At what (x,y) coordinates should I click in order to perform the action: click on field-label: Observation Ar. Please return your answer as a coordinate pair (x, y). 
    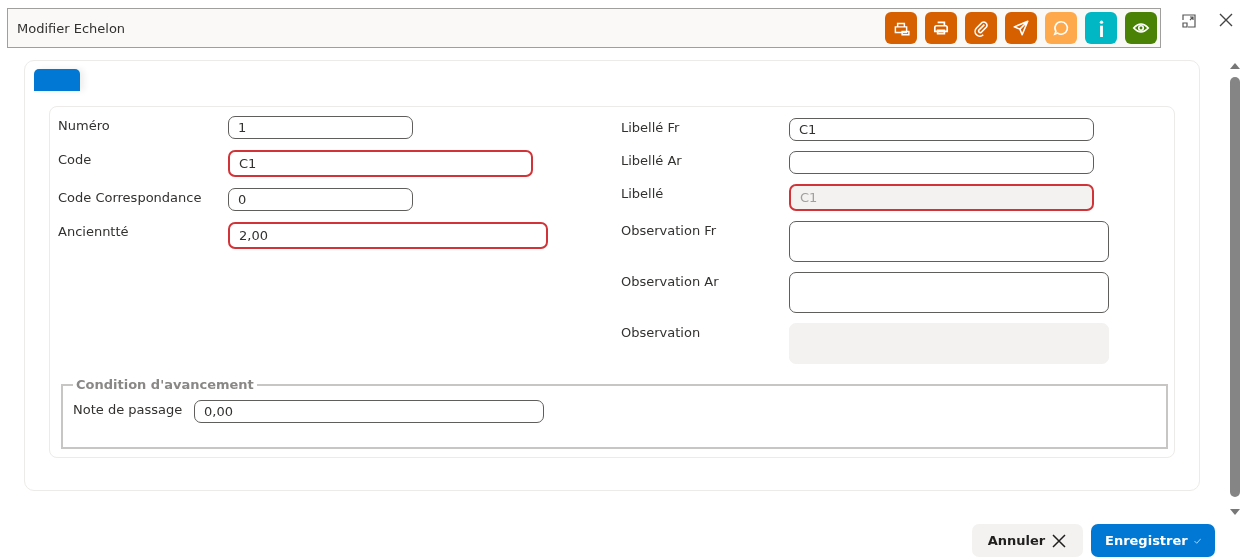
    Looking at the image, I should click on (670, 281).